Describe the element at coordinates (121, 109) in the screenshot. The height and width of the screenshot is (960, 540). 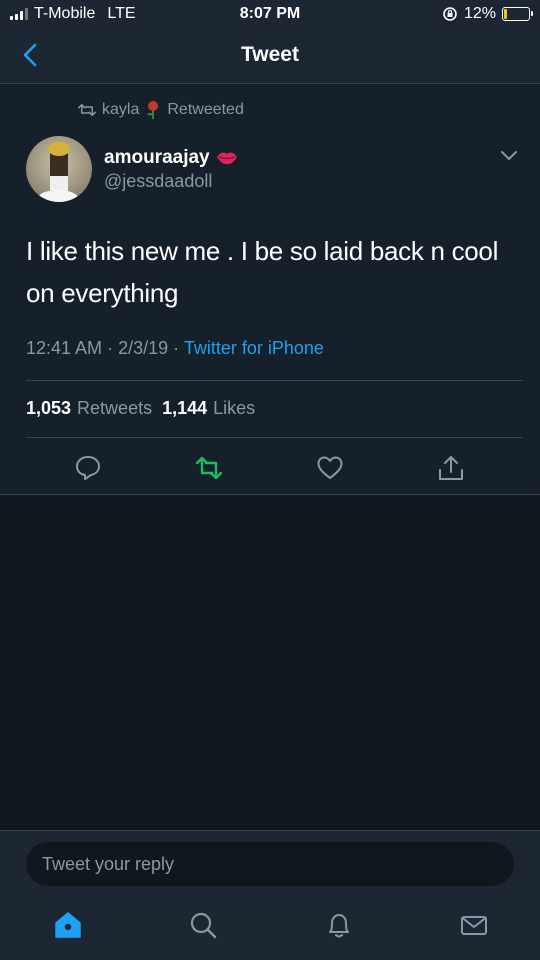
I see `retweeter-name: kayla` at that location.